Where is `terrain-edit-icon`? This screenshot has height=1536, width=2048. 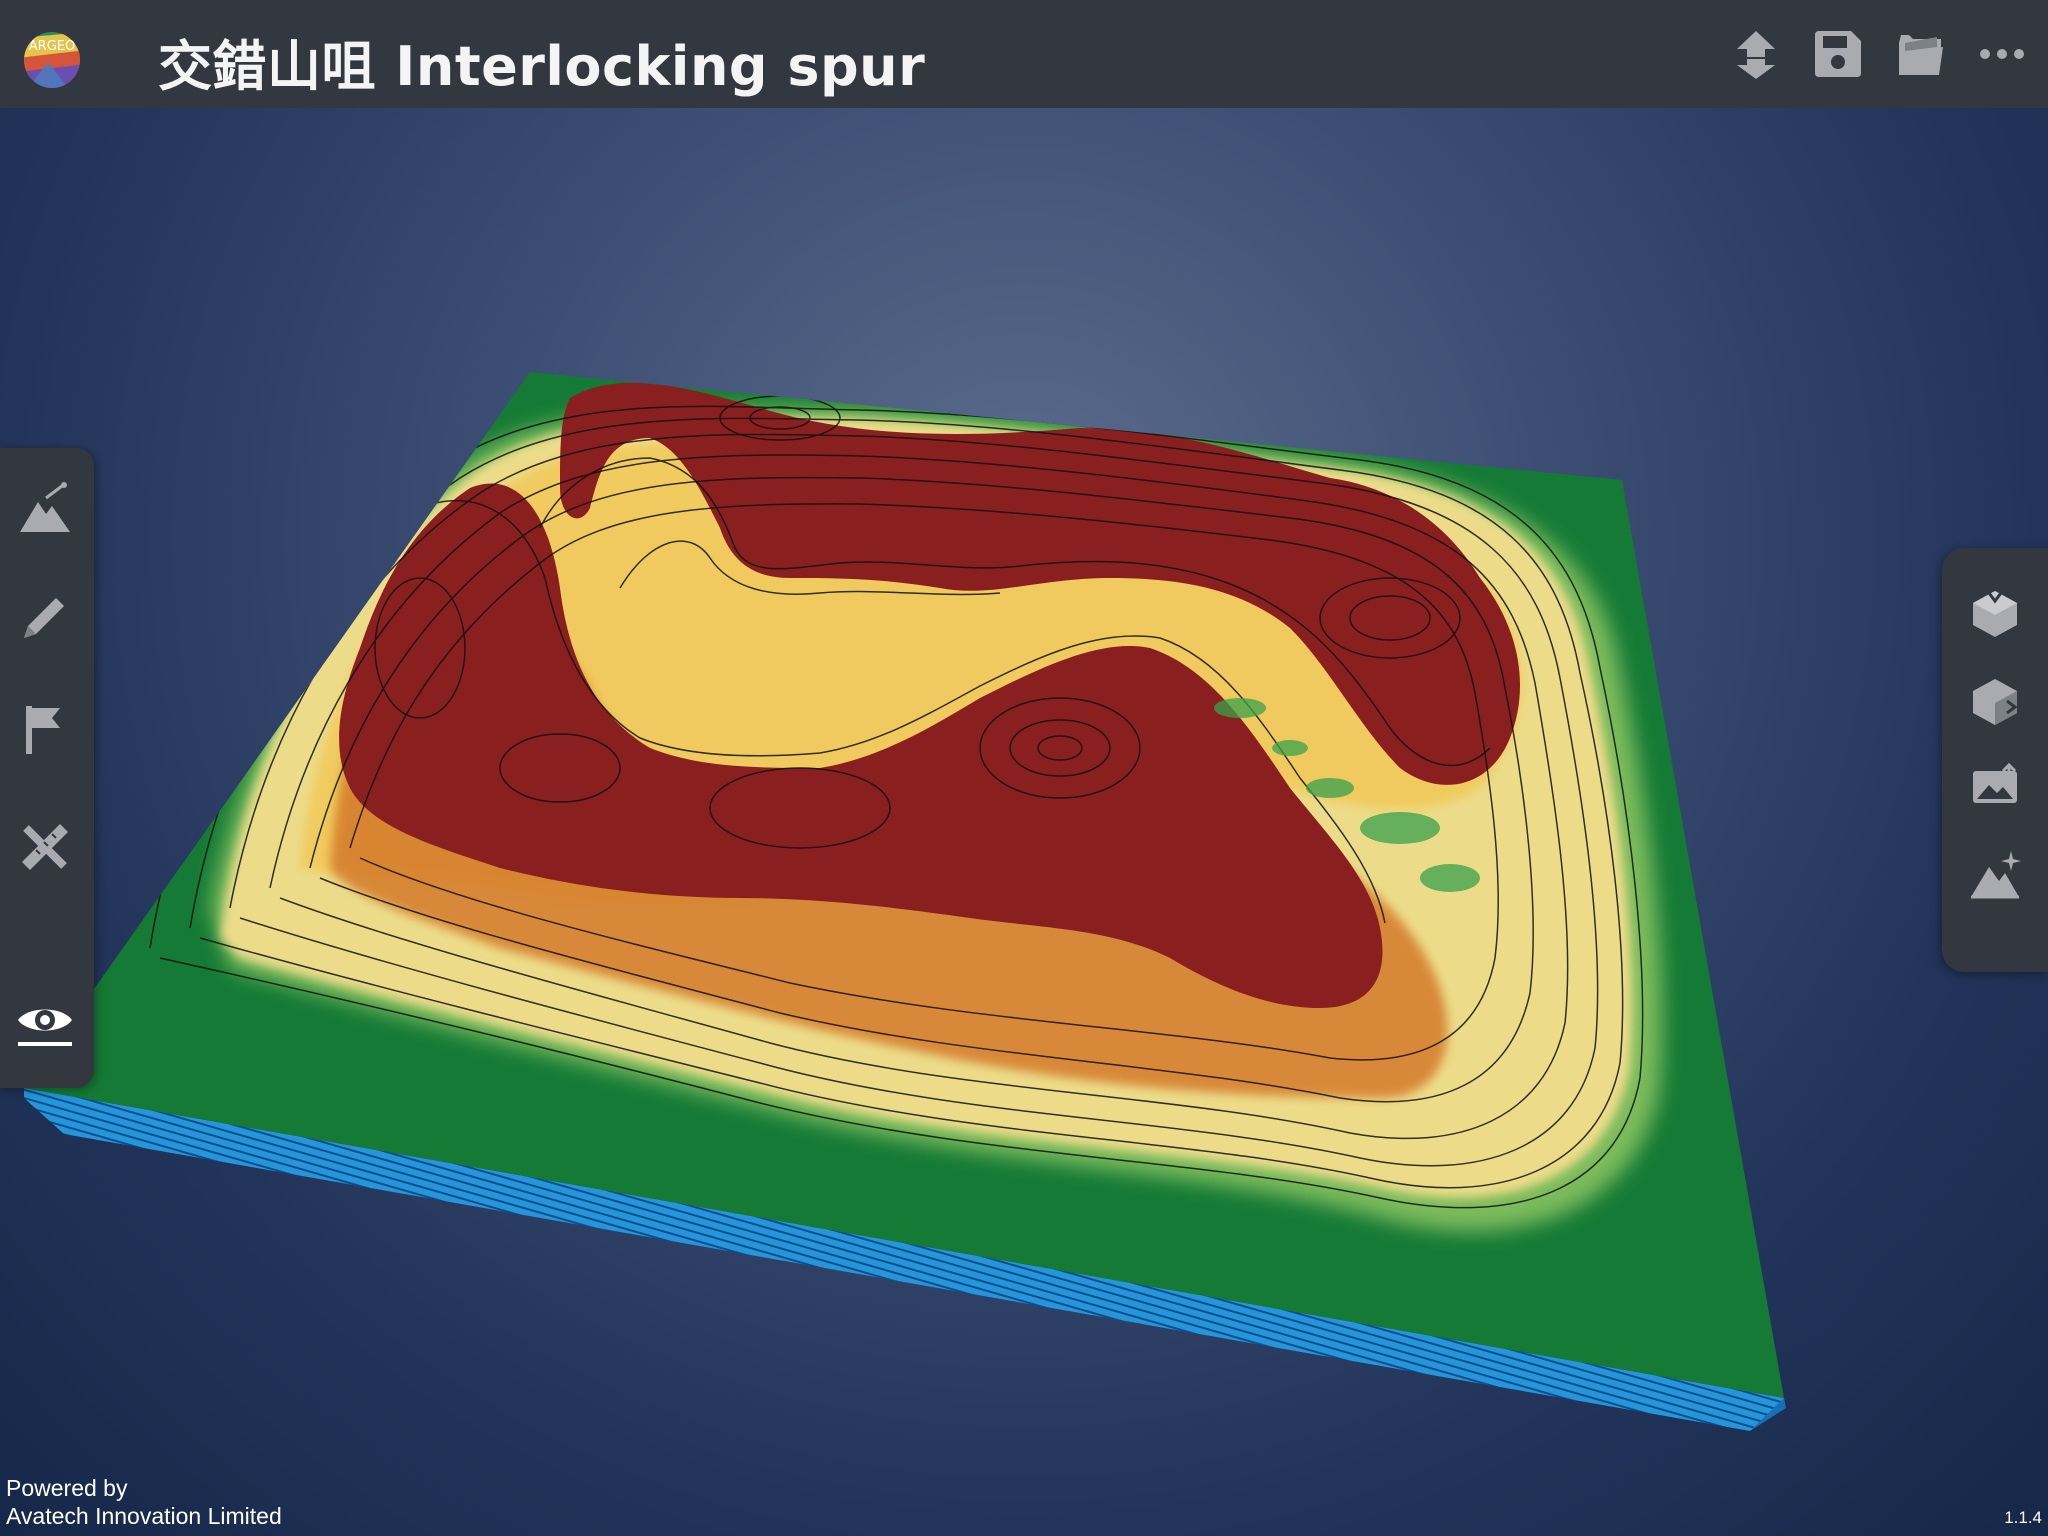 terrain-edit-icon is located at coordinates (45, 507).